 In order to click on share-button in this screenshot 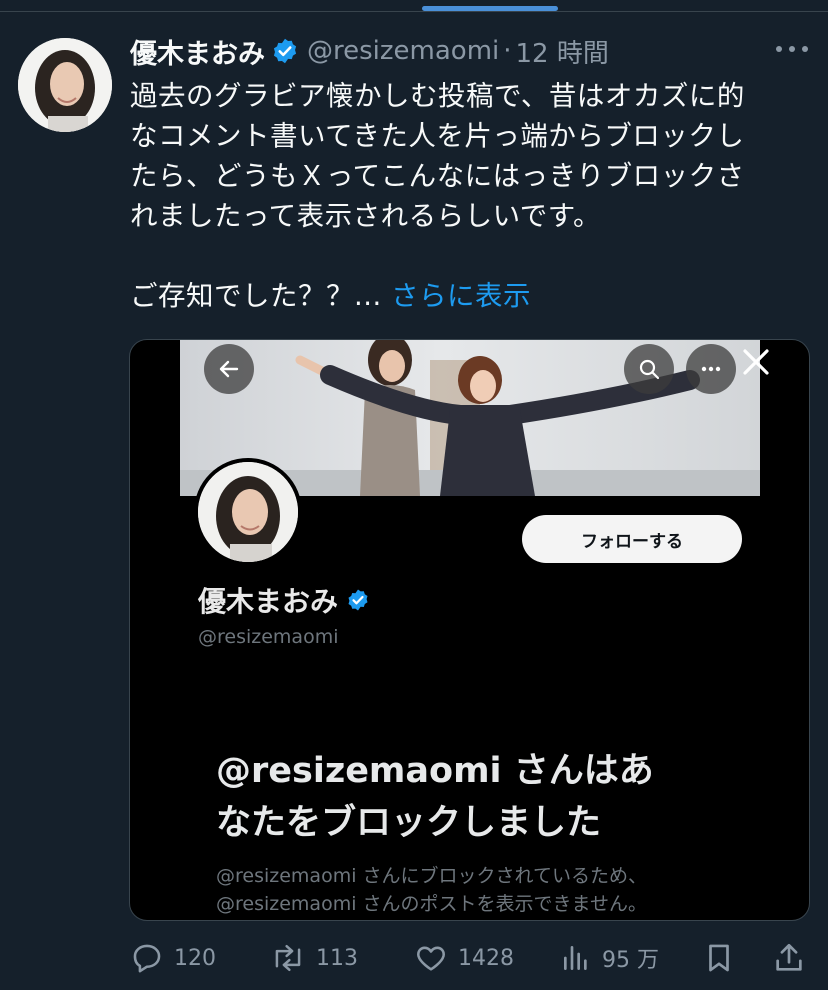, I will do `click(789, 958)`.